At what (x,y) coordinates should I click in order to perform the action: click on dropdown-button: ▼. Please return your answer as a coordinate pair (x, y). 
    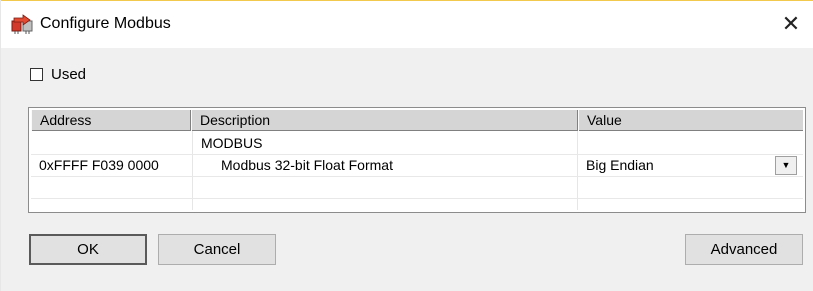
    Looking at the image, I should click on (786, 165).